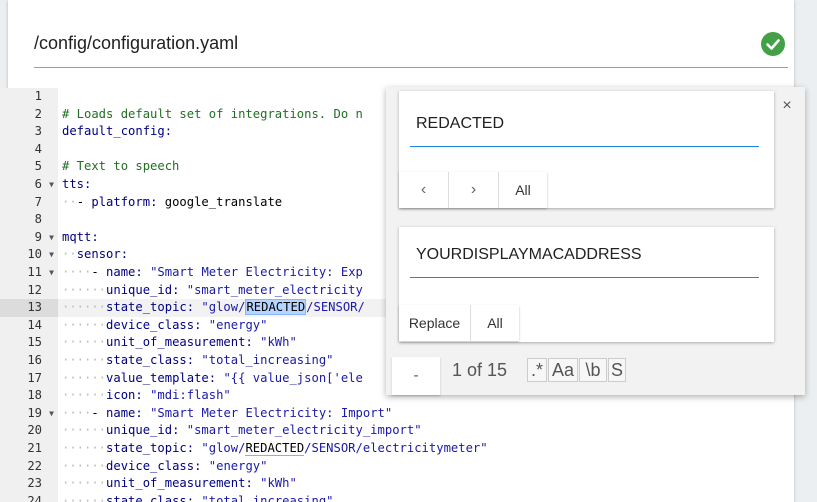 This screenshot has height=502, width=817. Describe the element at coordinates (773, 44) in the screenshot. I see `check-circle-icon` at that location.